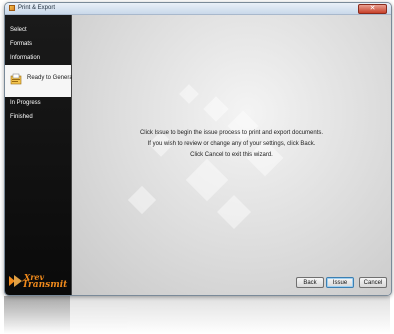  I want to click on window-title: Print & Export, so click(37, 8).